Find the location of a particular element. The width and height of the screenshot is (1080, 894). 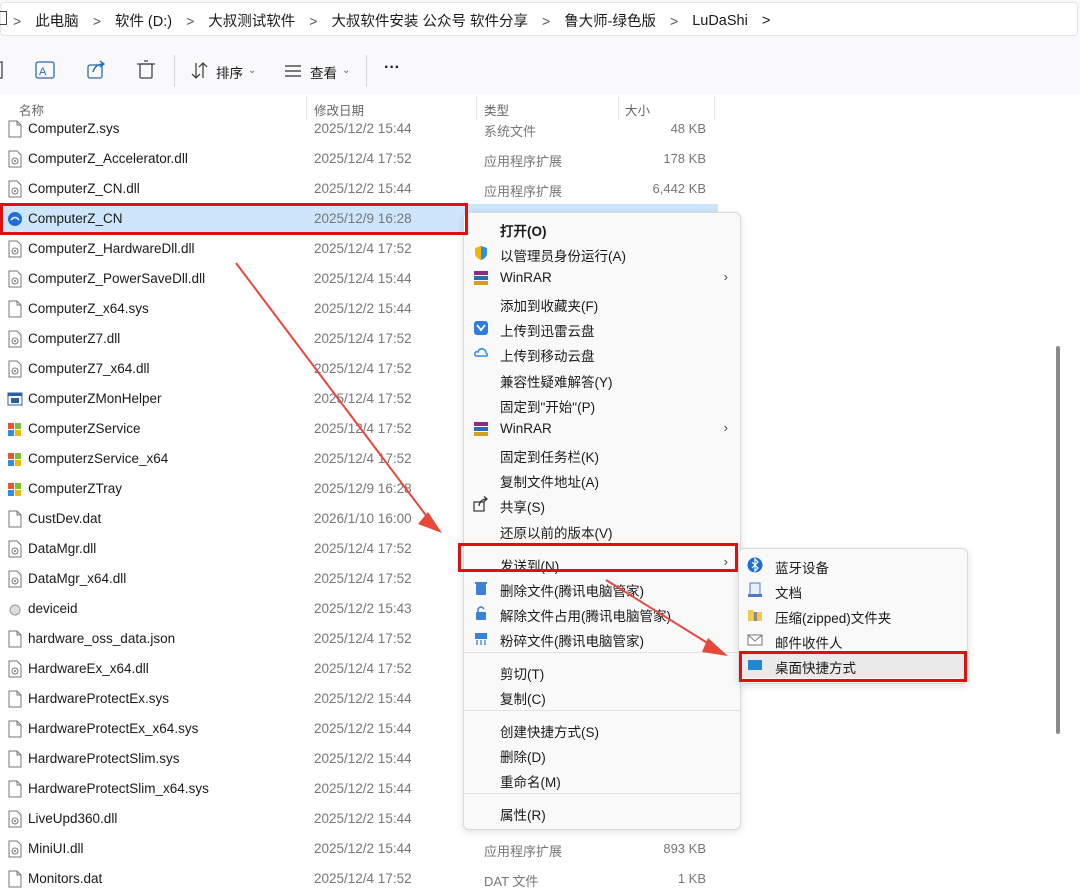

file-size: 6,442 KB is located at coordinates (679, 188).